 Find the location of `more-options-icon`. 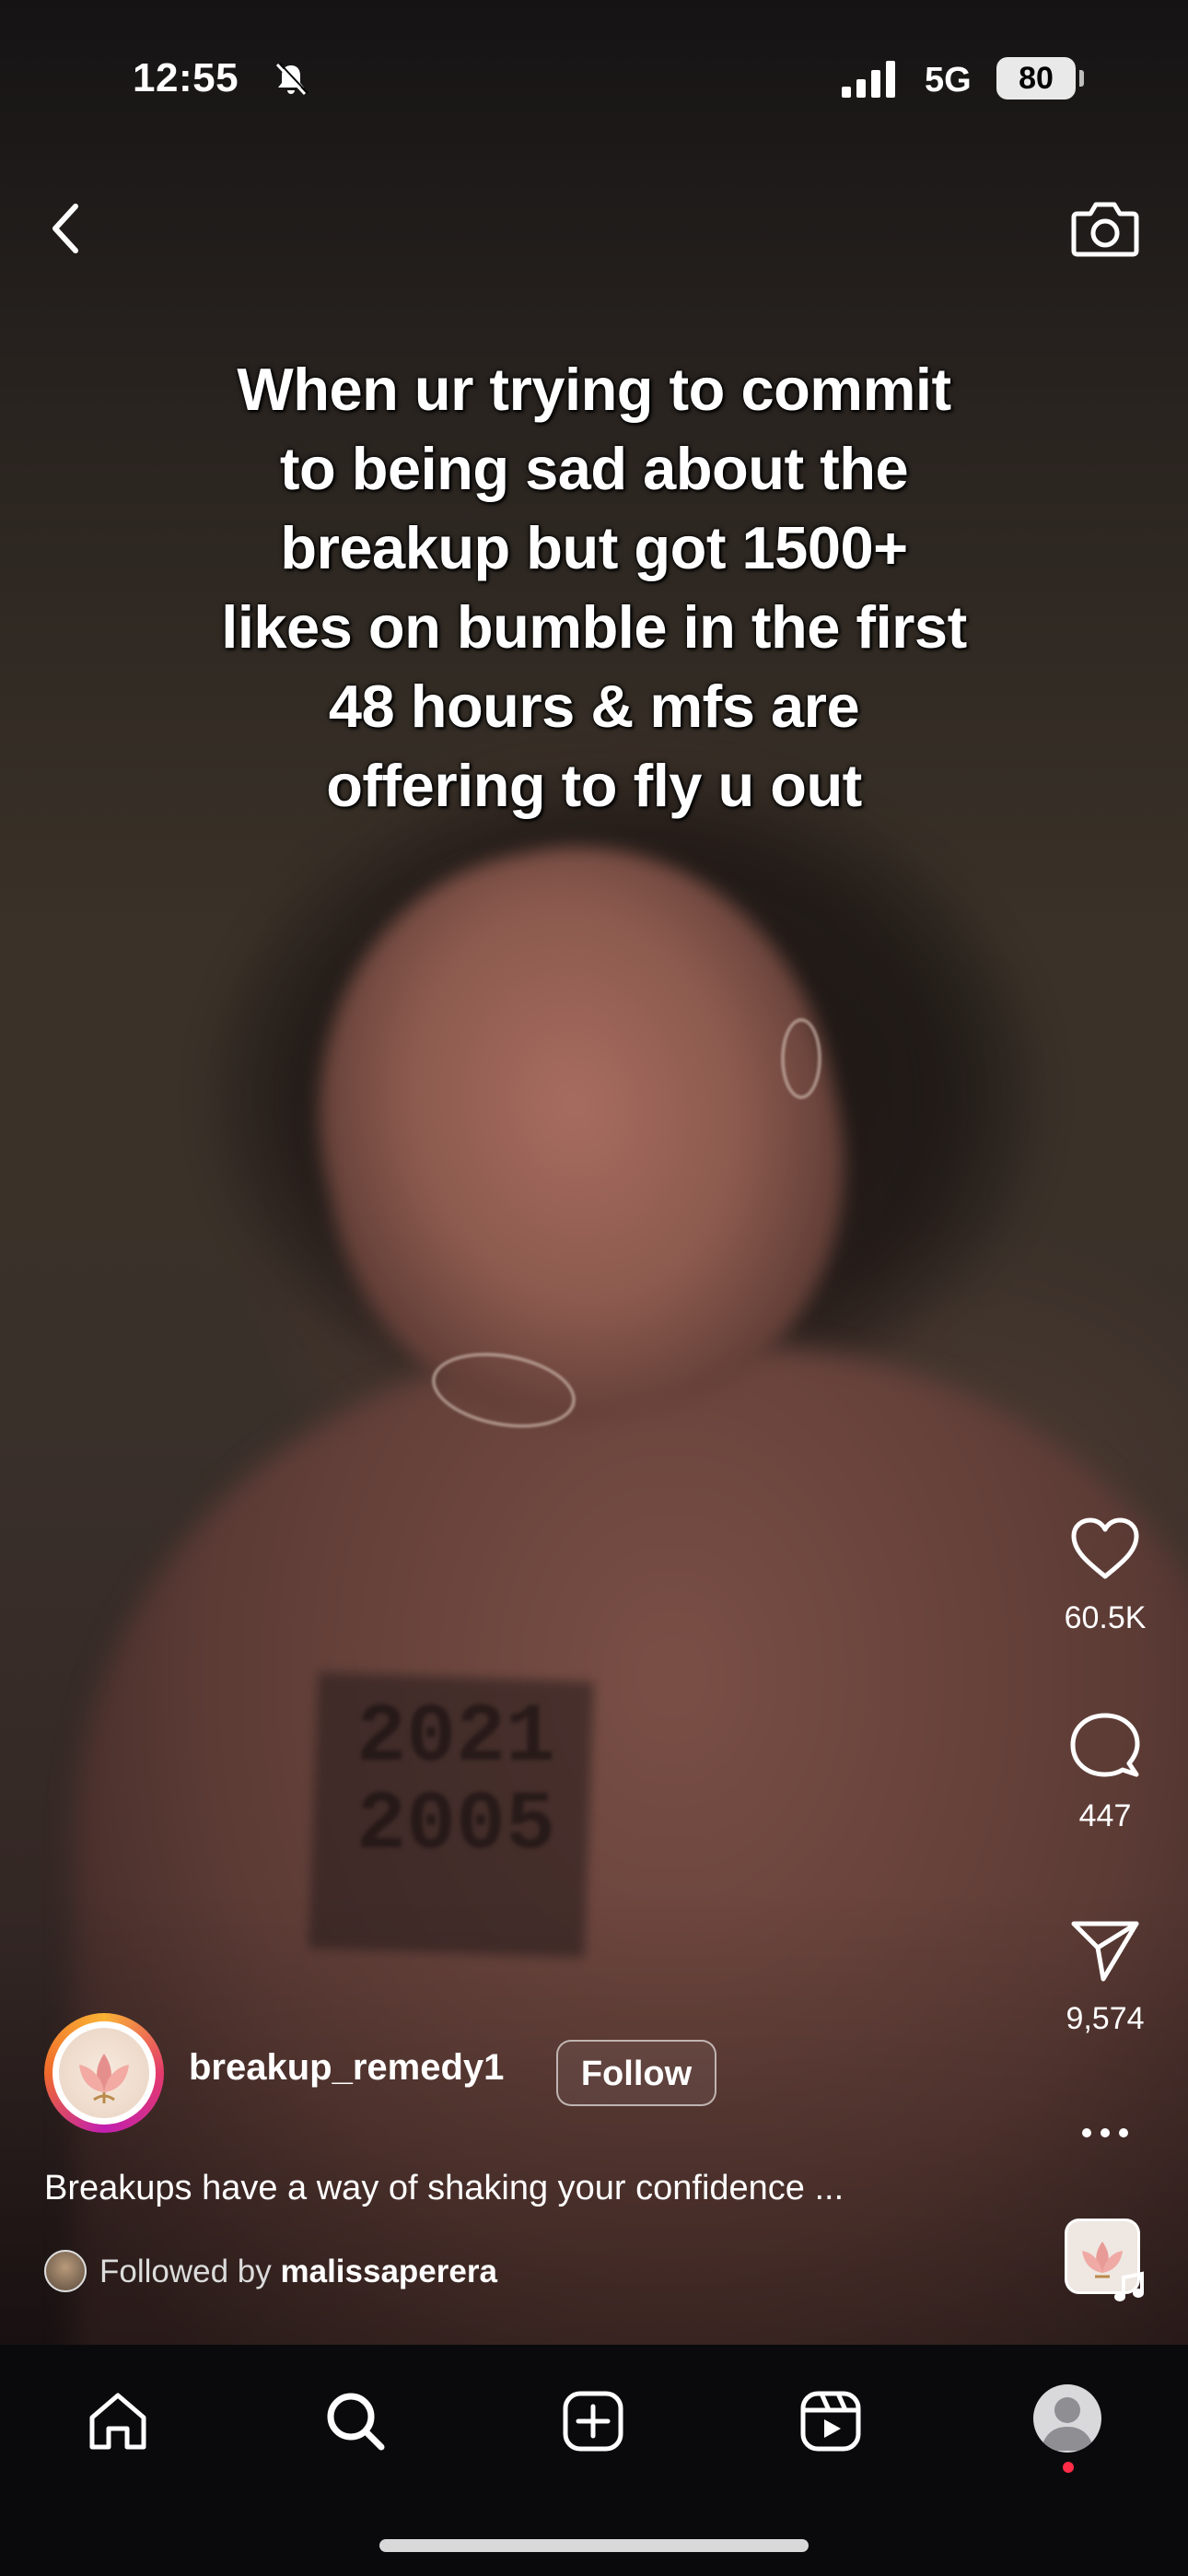

more-options-icon is located at coordinates (1105, 2133).